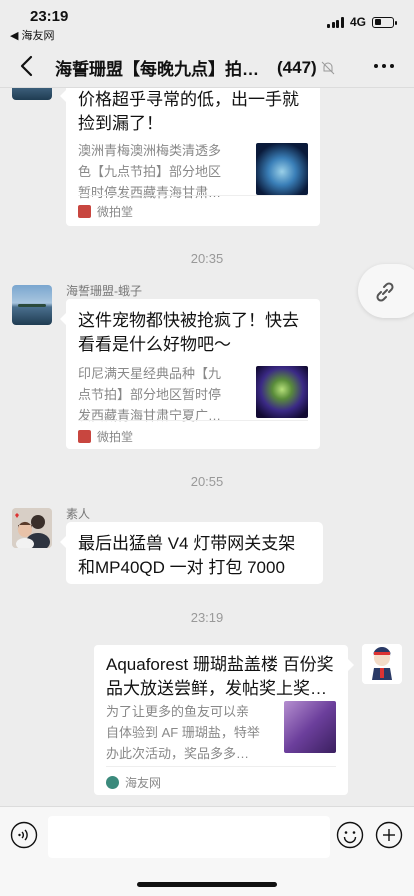 The image size is (414, 896). Describe the element at coordinates (384, 22) in the screenshot. I see `battery-icon` at that location.